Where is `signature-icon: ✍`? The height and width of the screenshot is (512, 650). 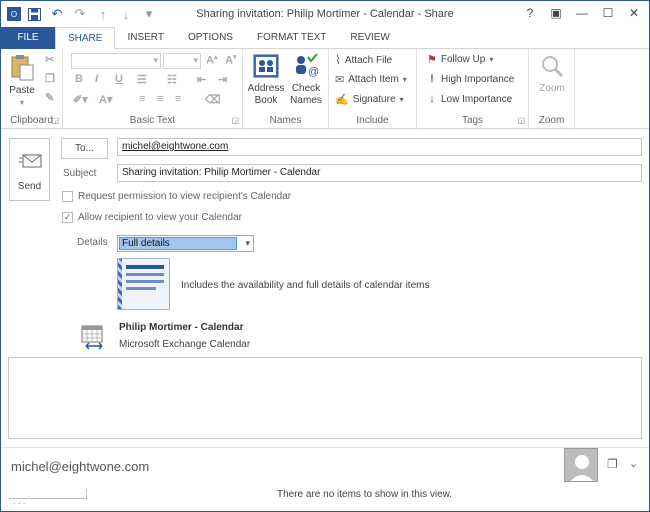
signature-icon: ✍ is located at coordinates (342, 100).